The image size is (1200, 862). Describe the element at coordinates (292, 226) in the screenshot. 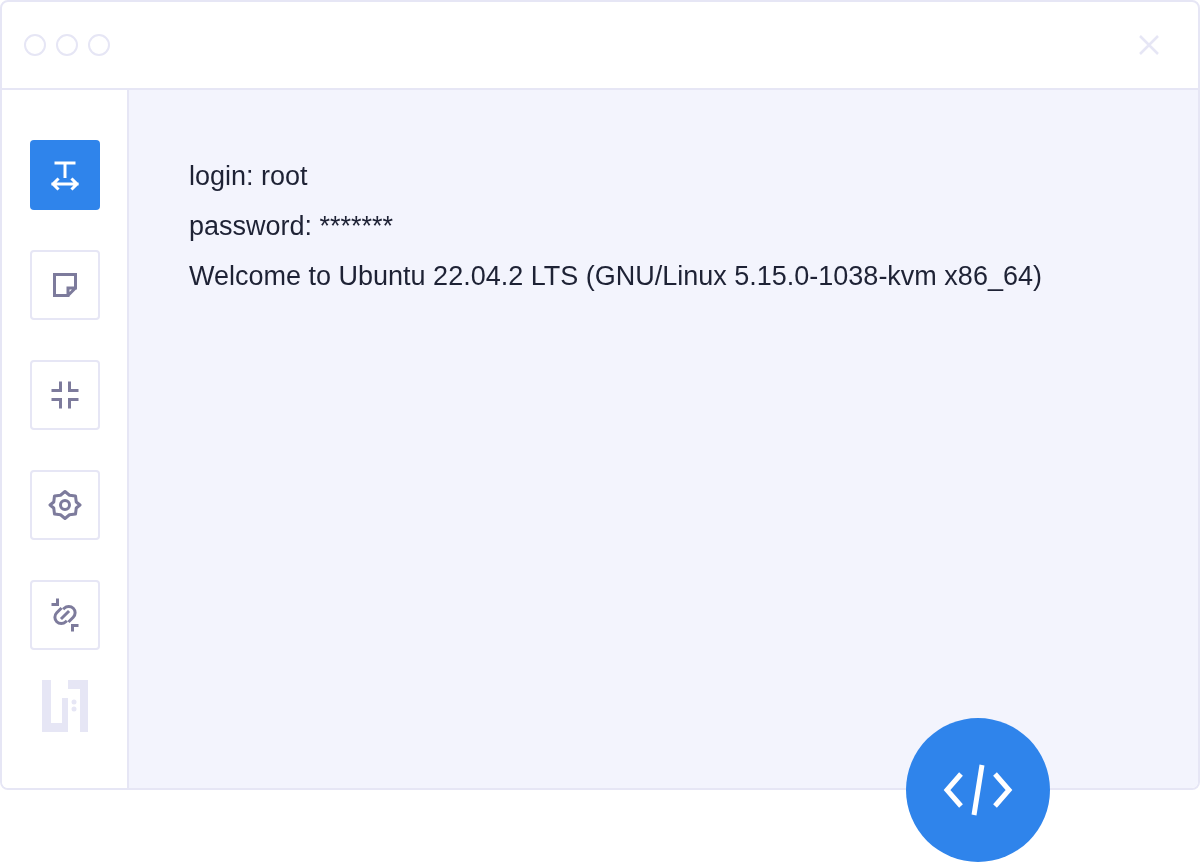

I see `terminal-line: password: *******` at that location.